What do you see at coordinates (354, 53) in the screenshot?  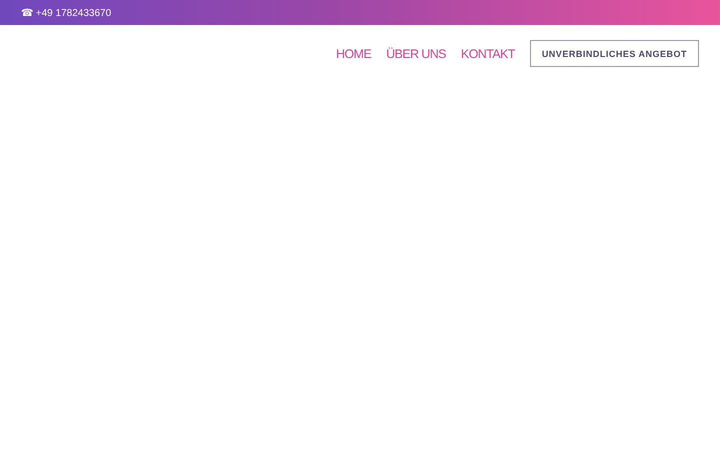 I see `nav-link: HOME` at bounding box center [354, 53].